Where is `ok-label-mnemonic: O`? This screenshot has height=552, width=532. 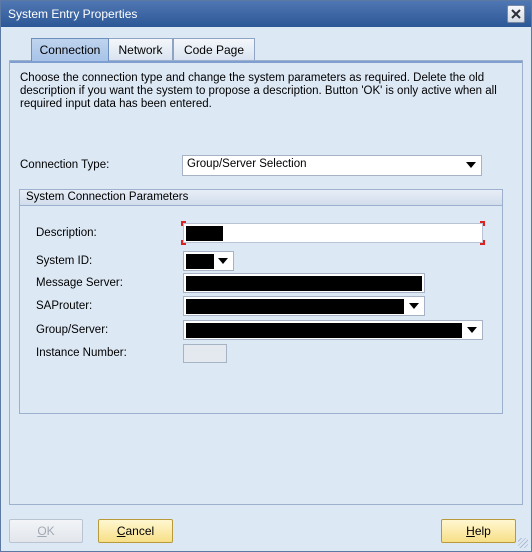 ok-label-mnemonic: O is located at coordinates (42, 531).